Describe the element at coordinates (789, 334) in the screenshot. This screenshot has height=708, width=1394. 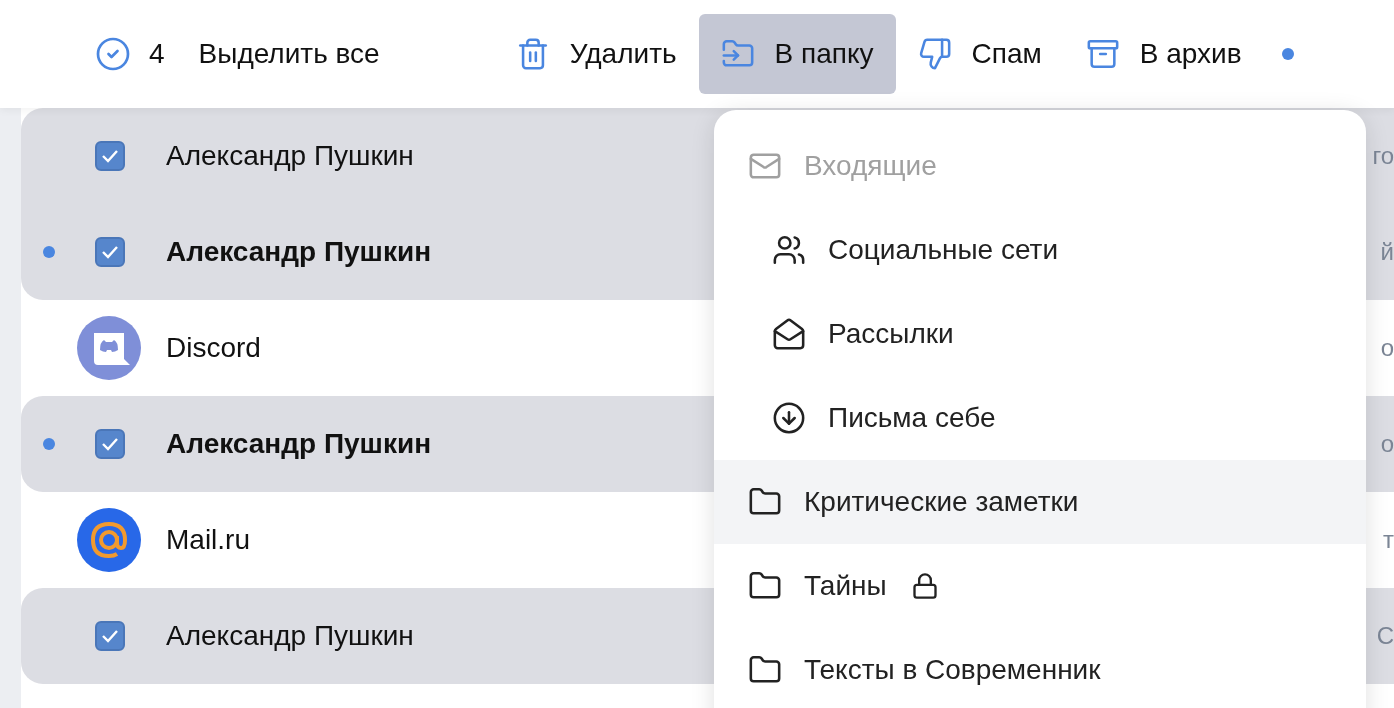
I see `open-envelope-icon` at that location.